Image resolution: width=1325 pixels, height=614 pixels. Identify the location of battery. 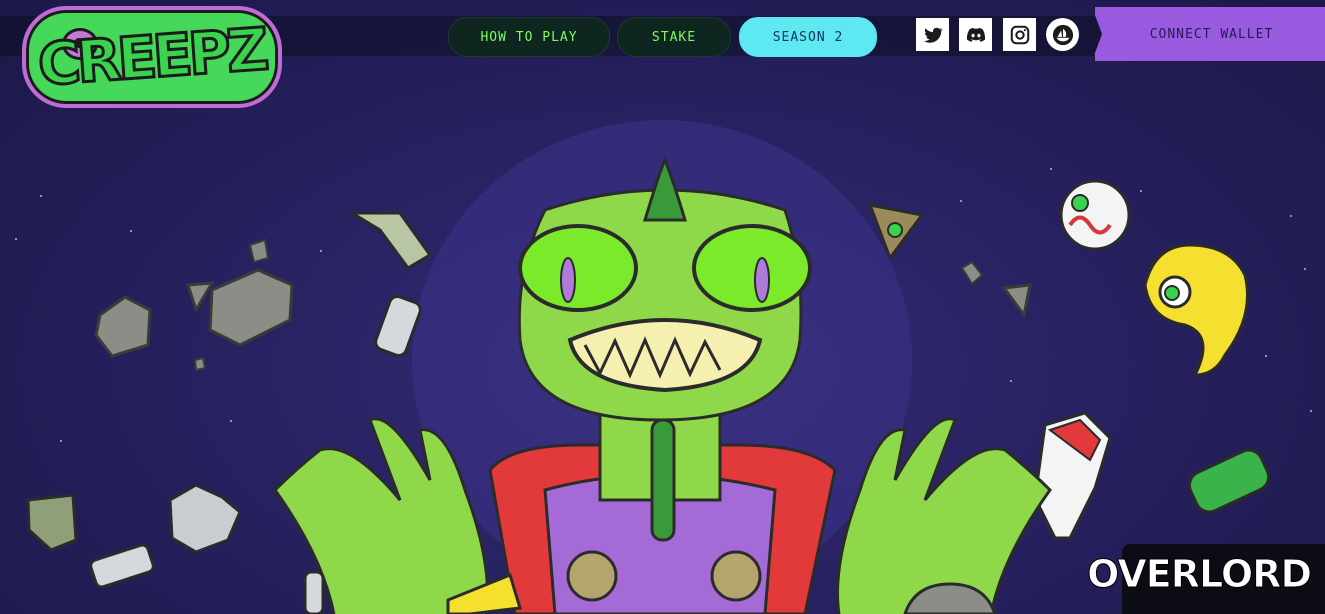
(1229, 481).